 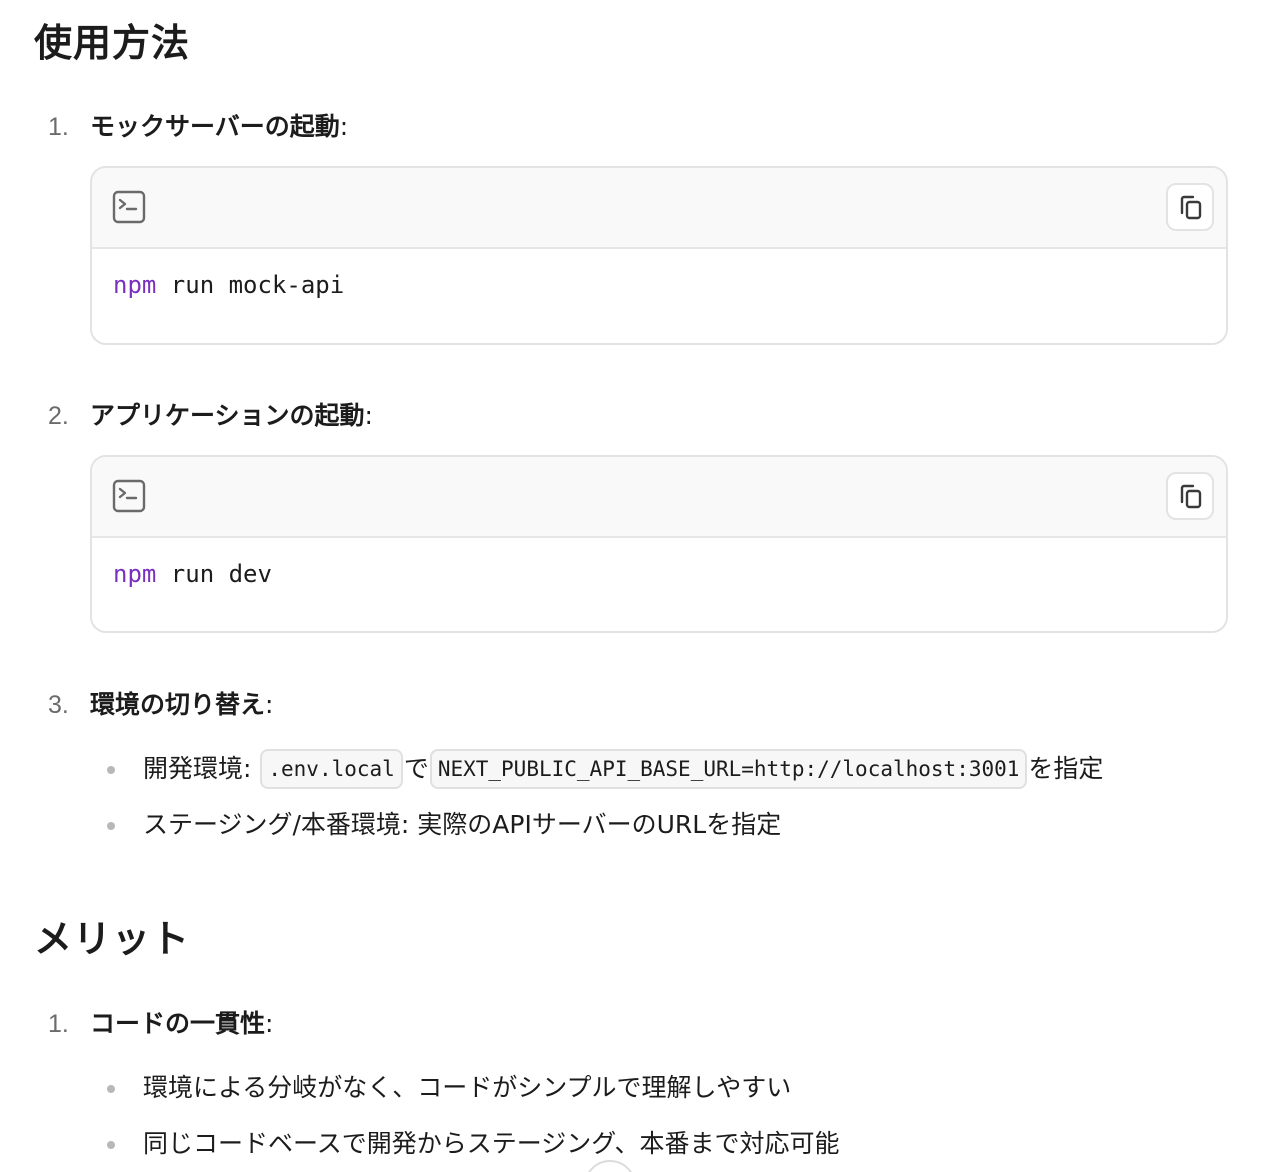 I want to click on code-block-dev: npm run dev, so click(x=659, y=544).